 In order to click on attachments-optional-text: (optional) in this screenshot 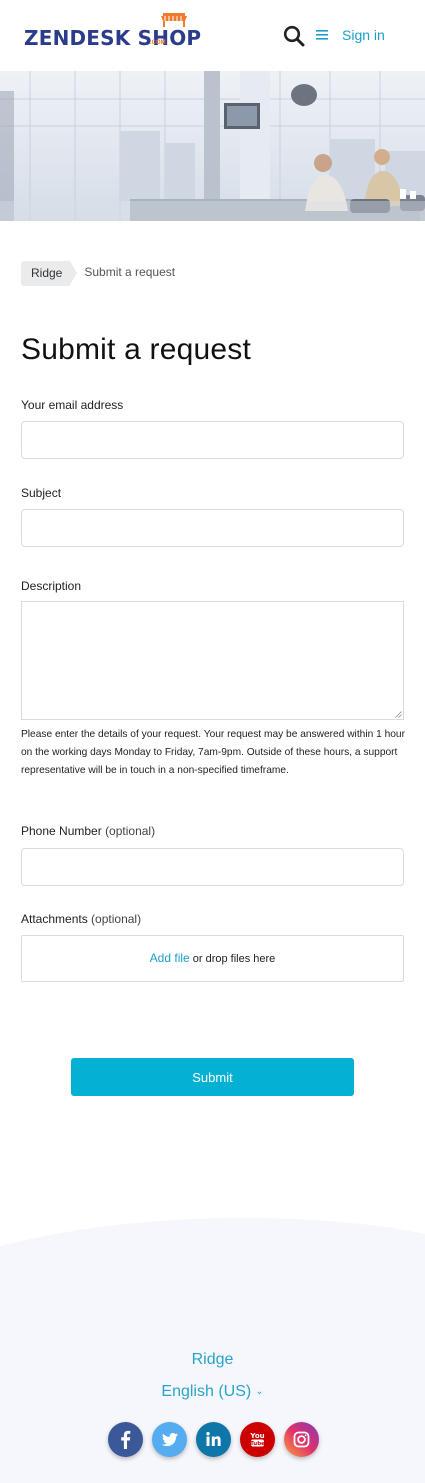, I will do `click(116, 919)`.